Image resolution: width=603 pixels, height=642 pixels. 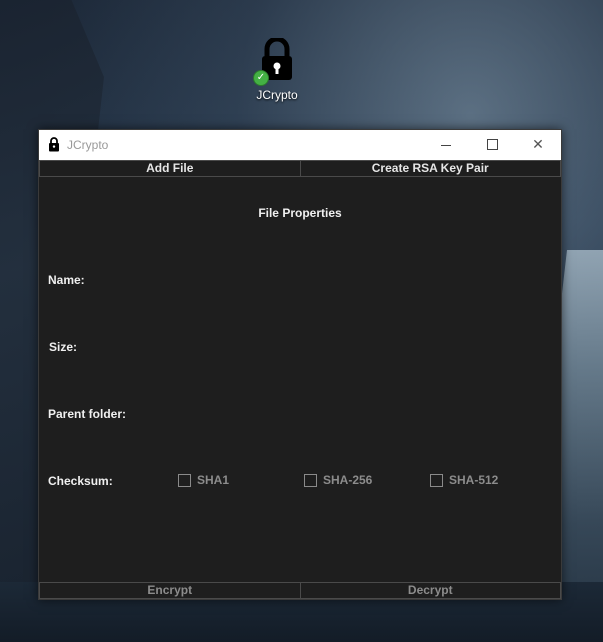 What do you see at coordinates (300, 145) in the screenshot?
I see `title-bar: JCrypto ✕` at bounding box center [300, 145].